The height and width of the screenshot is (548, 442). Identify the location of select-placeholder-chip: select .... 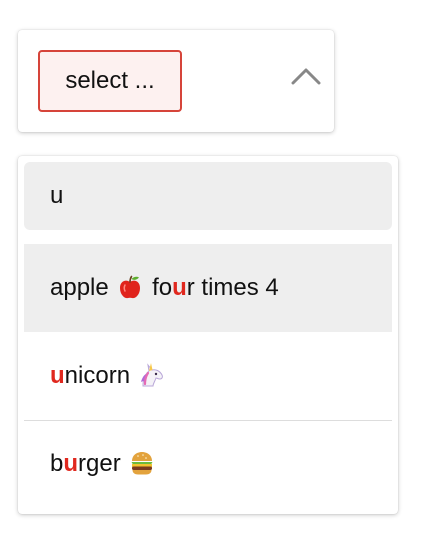
(110, 81).